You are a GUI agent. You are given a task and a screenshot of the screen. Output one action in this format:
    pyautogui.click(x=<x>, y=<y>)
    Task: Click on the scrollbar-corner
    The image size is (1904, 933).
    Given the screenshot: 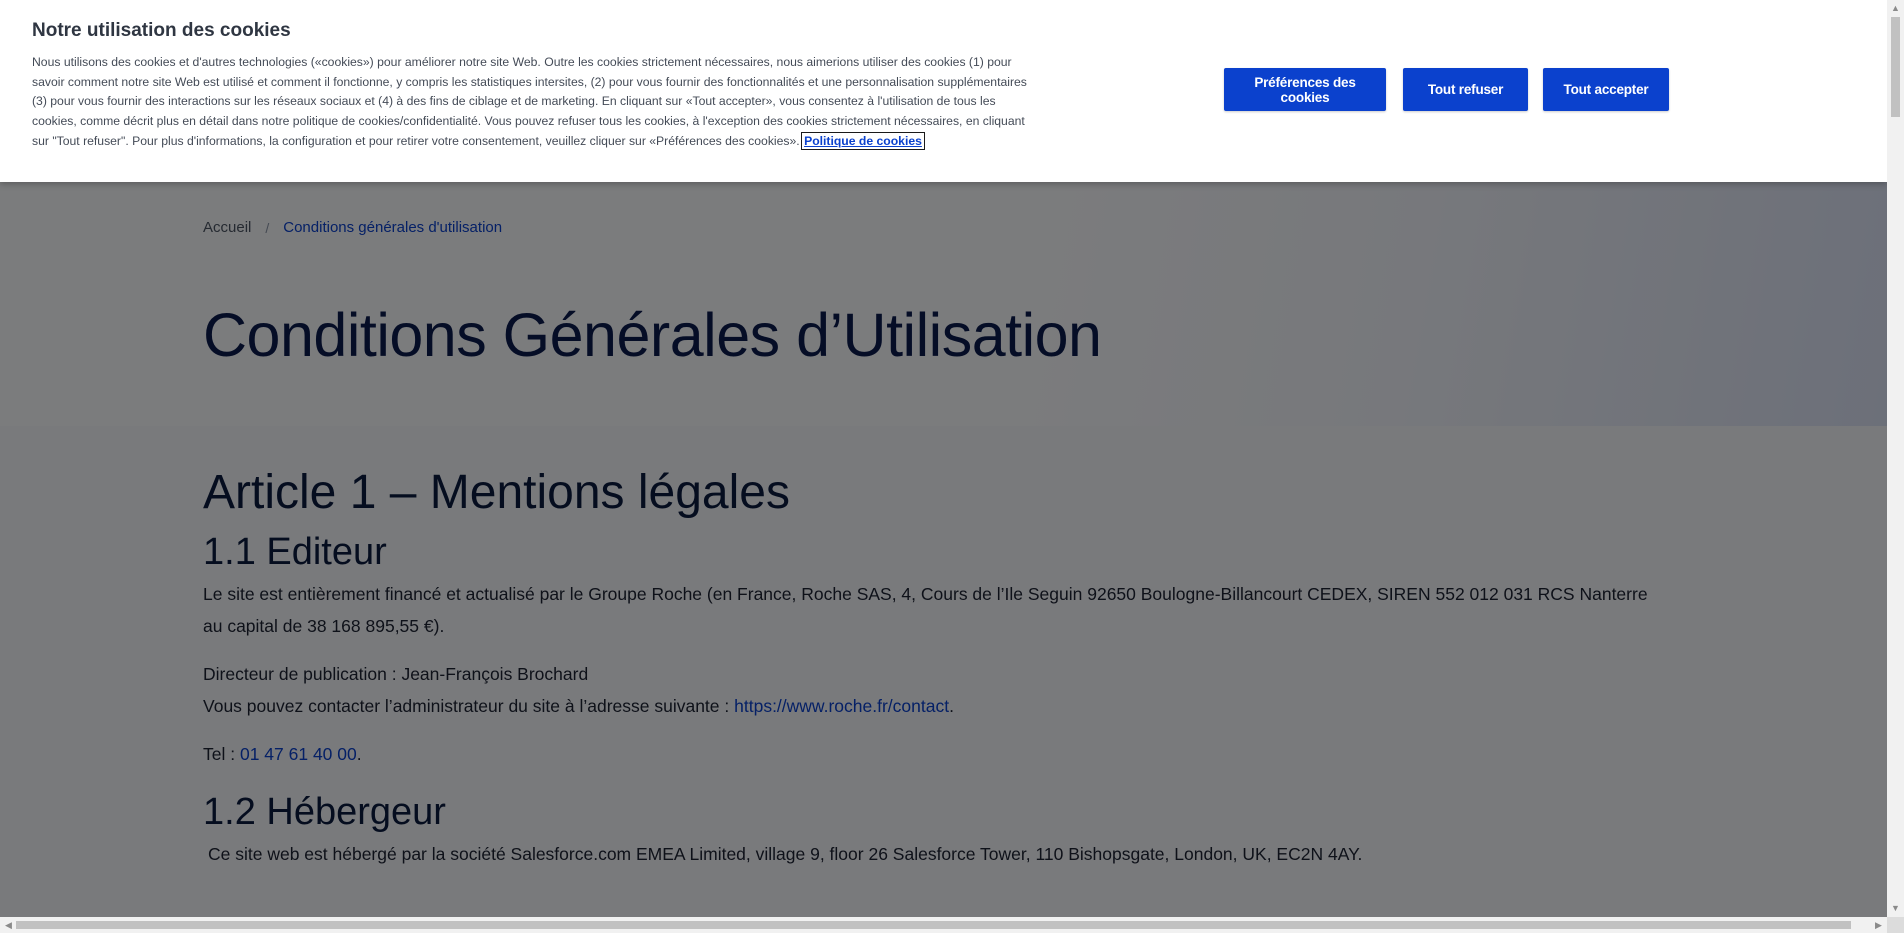 What is the action you would take?
    pyautogui.click(x=1895, y=925)
    